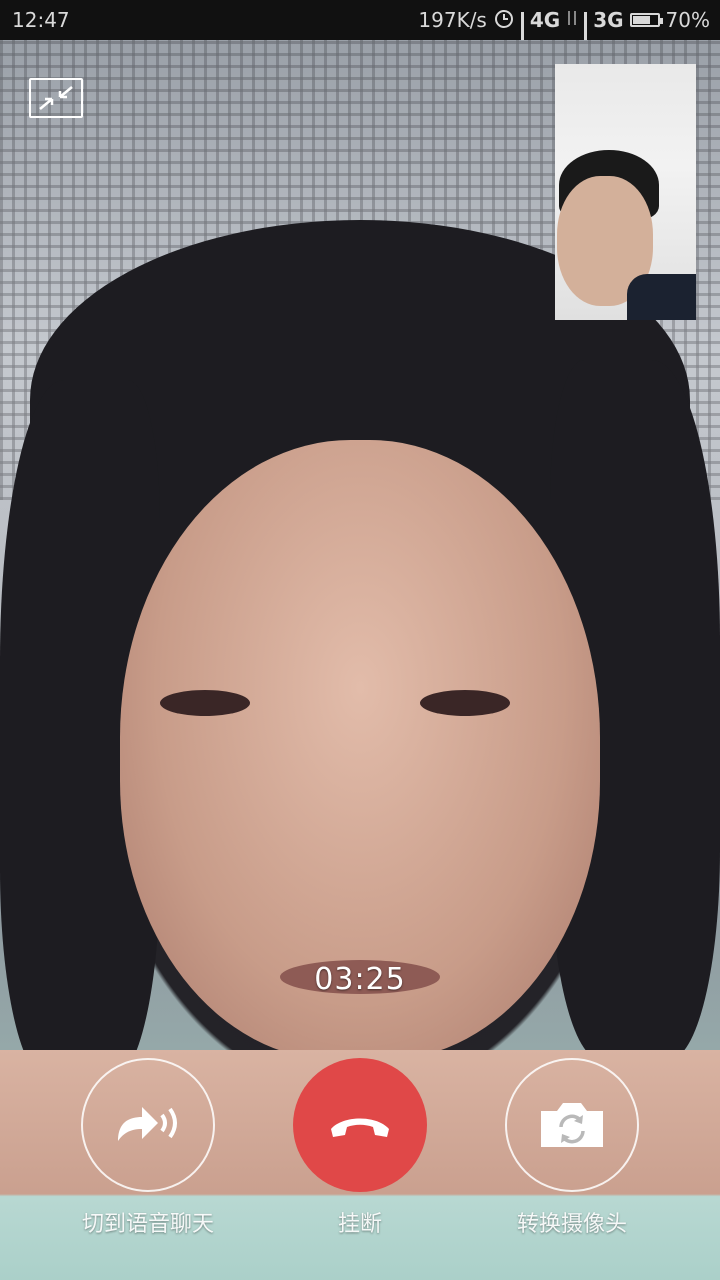  I want to click on remote-person-eye-left, so click(205, 703).